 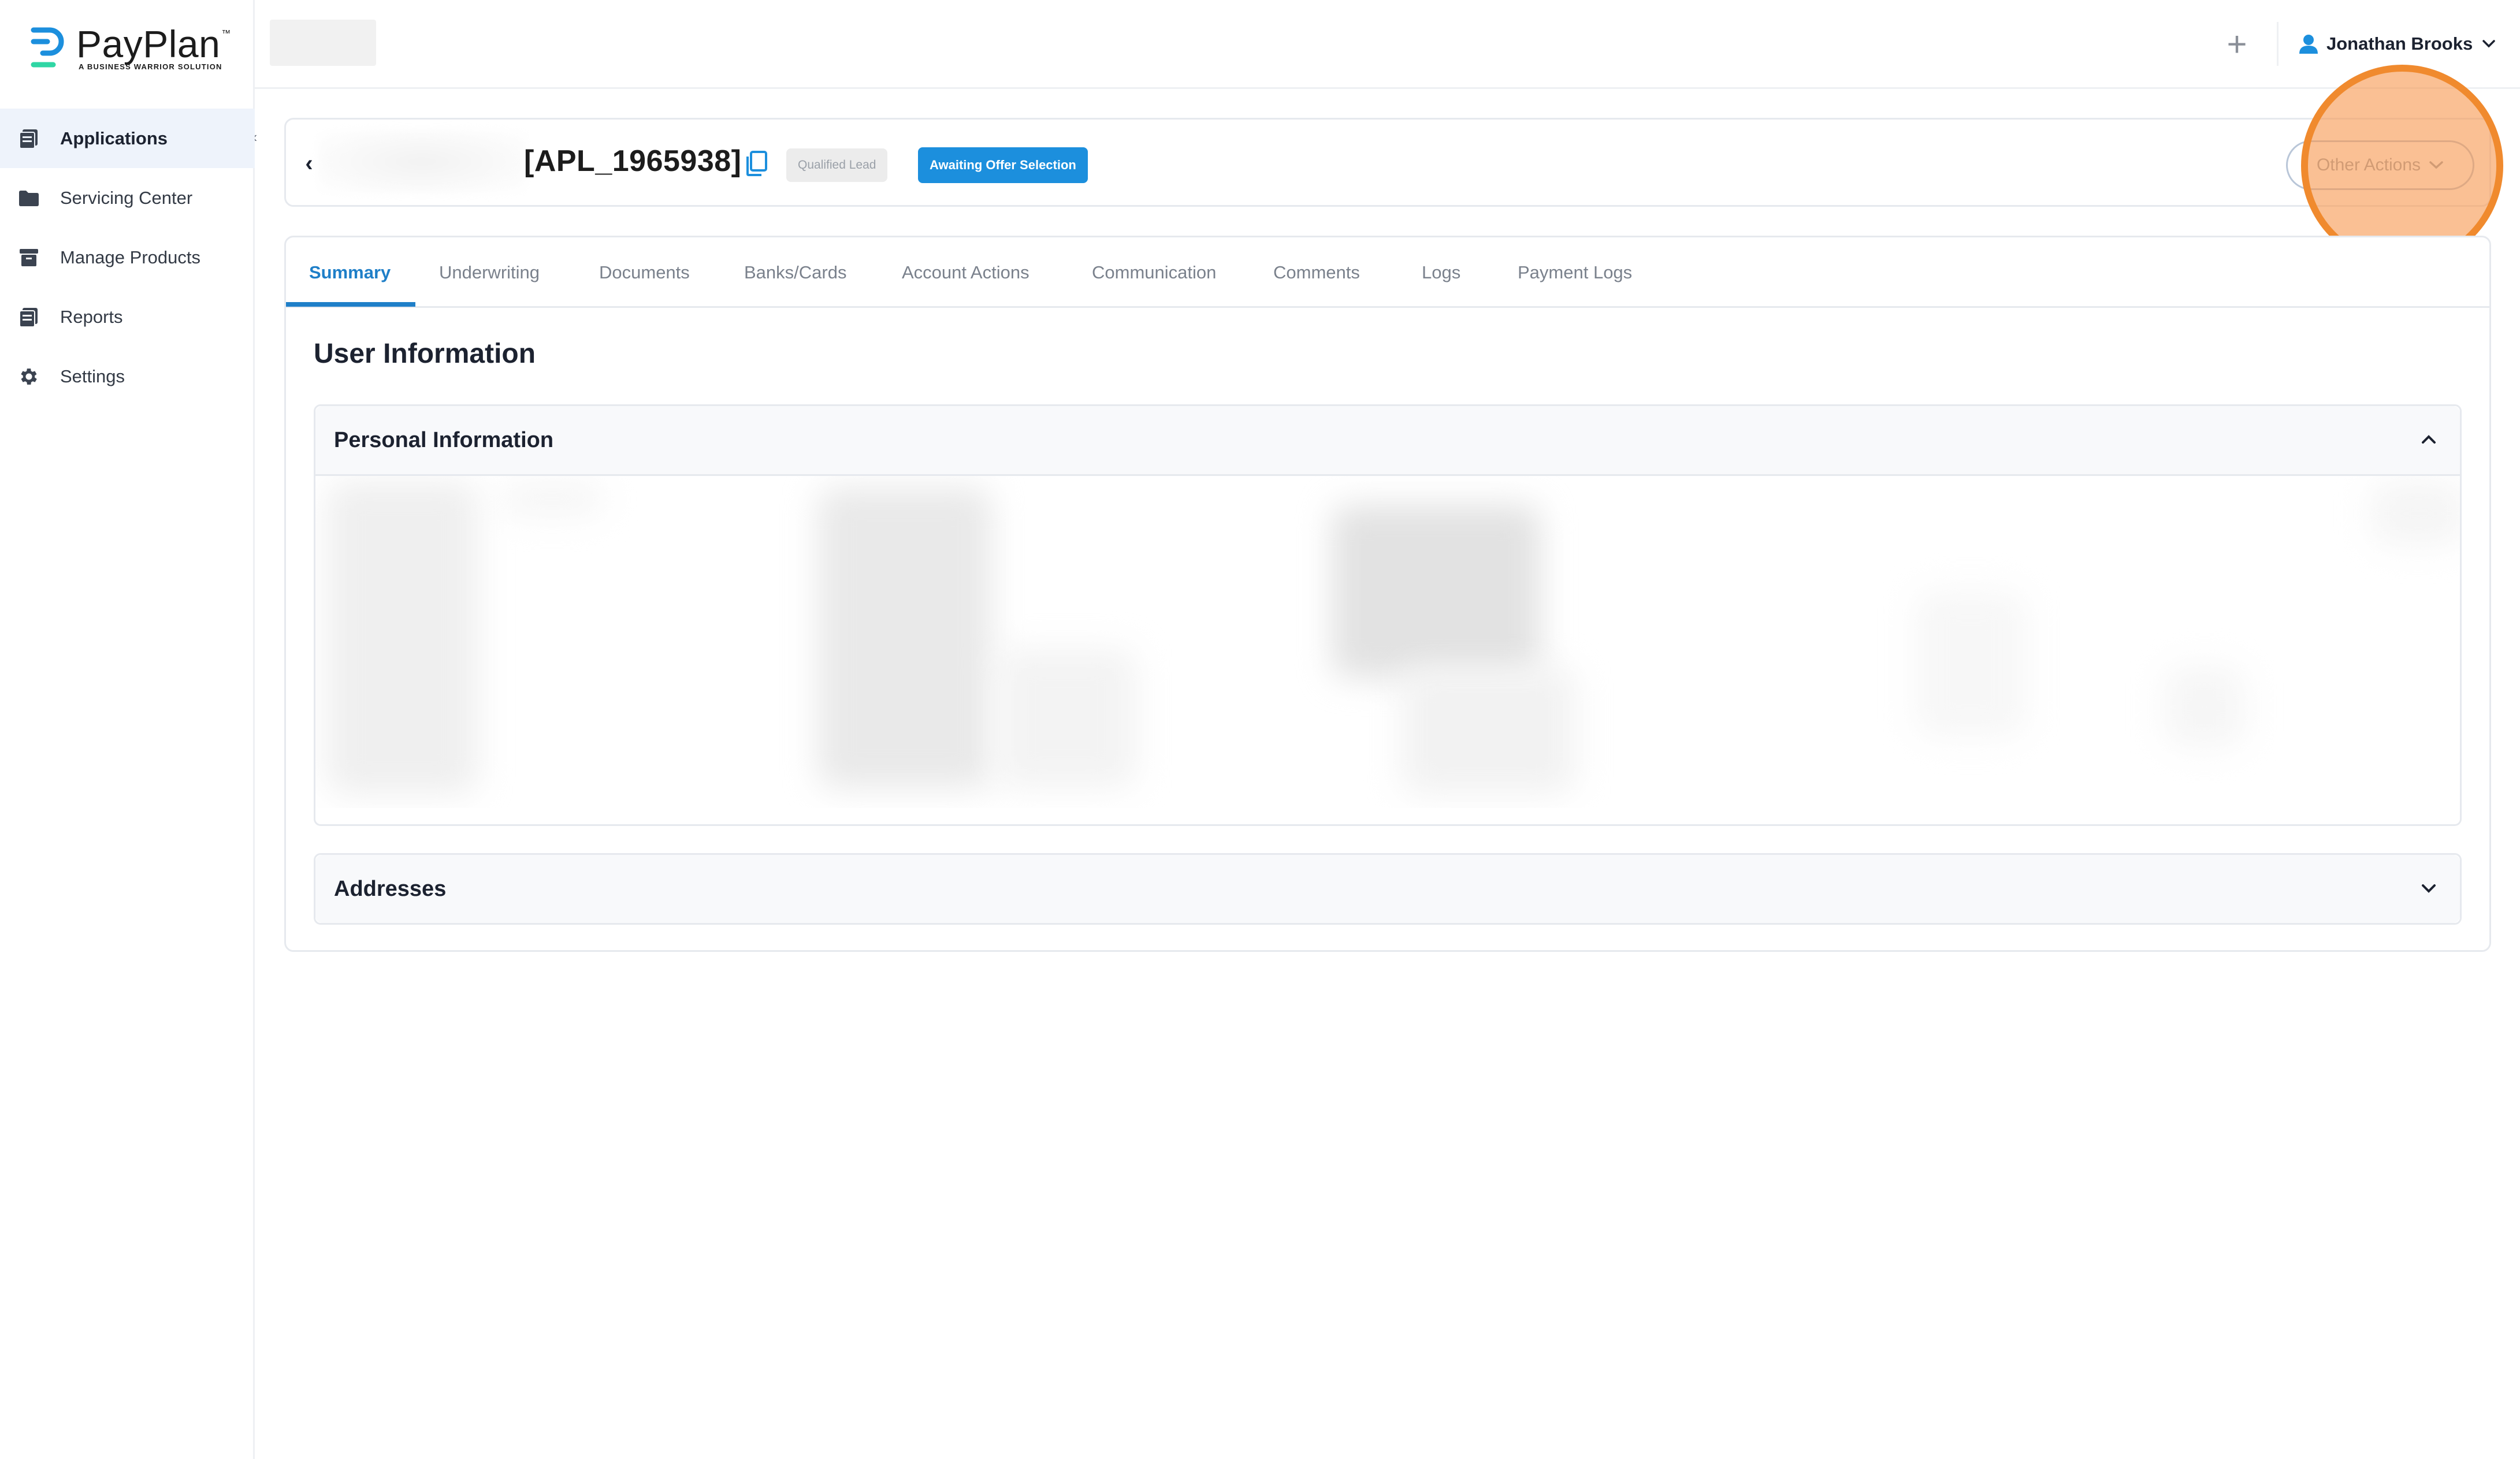 What do you see at coordinates (1003, 165) in the screenshot?
I see `status-badge: Awaiting Offer Selection` at bounding box center [1003, 165].